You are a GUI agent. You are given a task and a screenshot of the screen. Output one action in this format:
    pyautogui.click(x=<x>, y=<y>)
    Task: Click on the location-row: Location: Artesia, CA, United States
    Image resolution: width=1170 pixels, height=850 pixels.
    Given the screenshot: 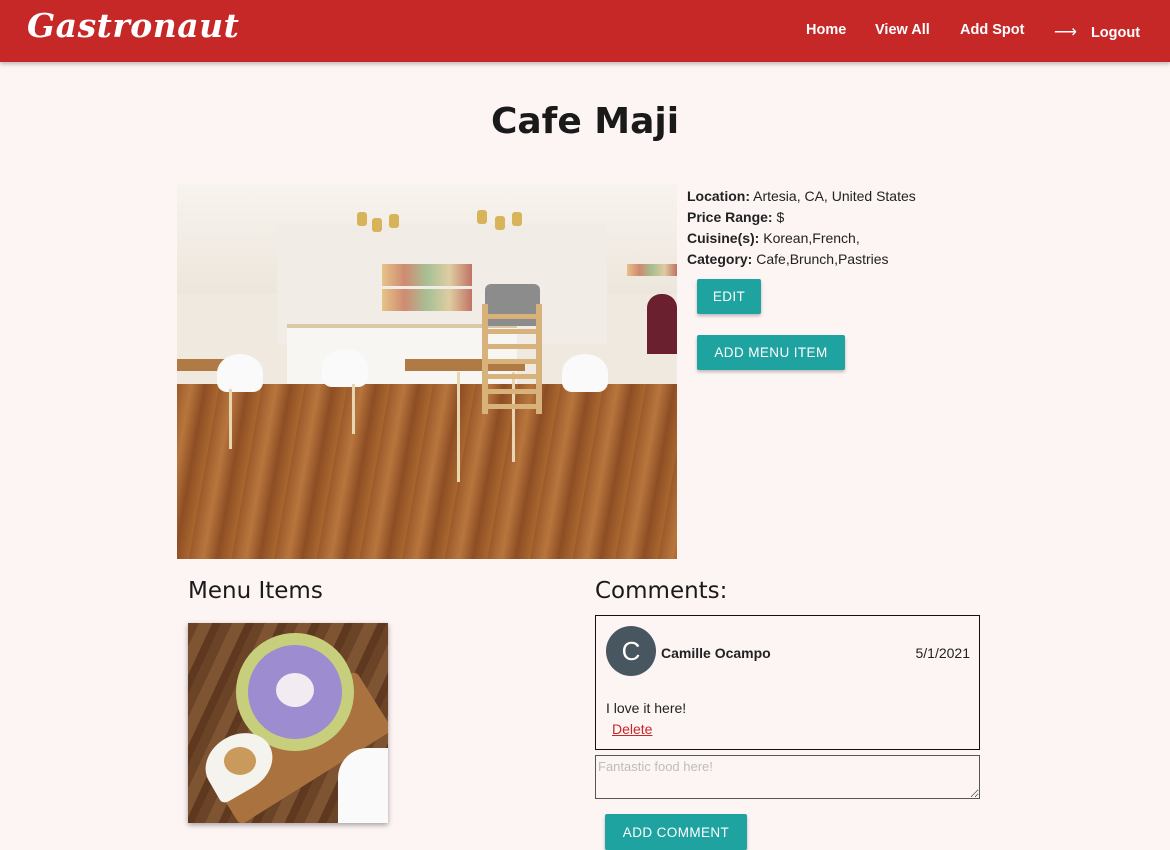 What is the action you would take?
    pyautogui.click(x=801, y=196)
    